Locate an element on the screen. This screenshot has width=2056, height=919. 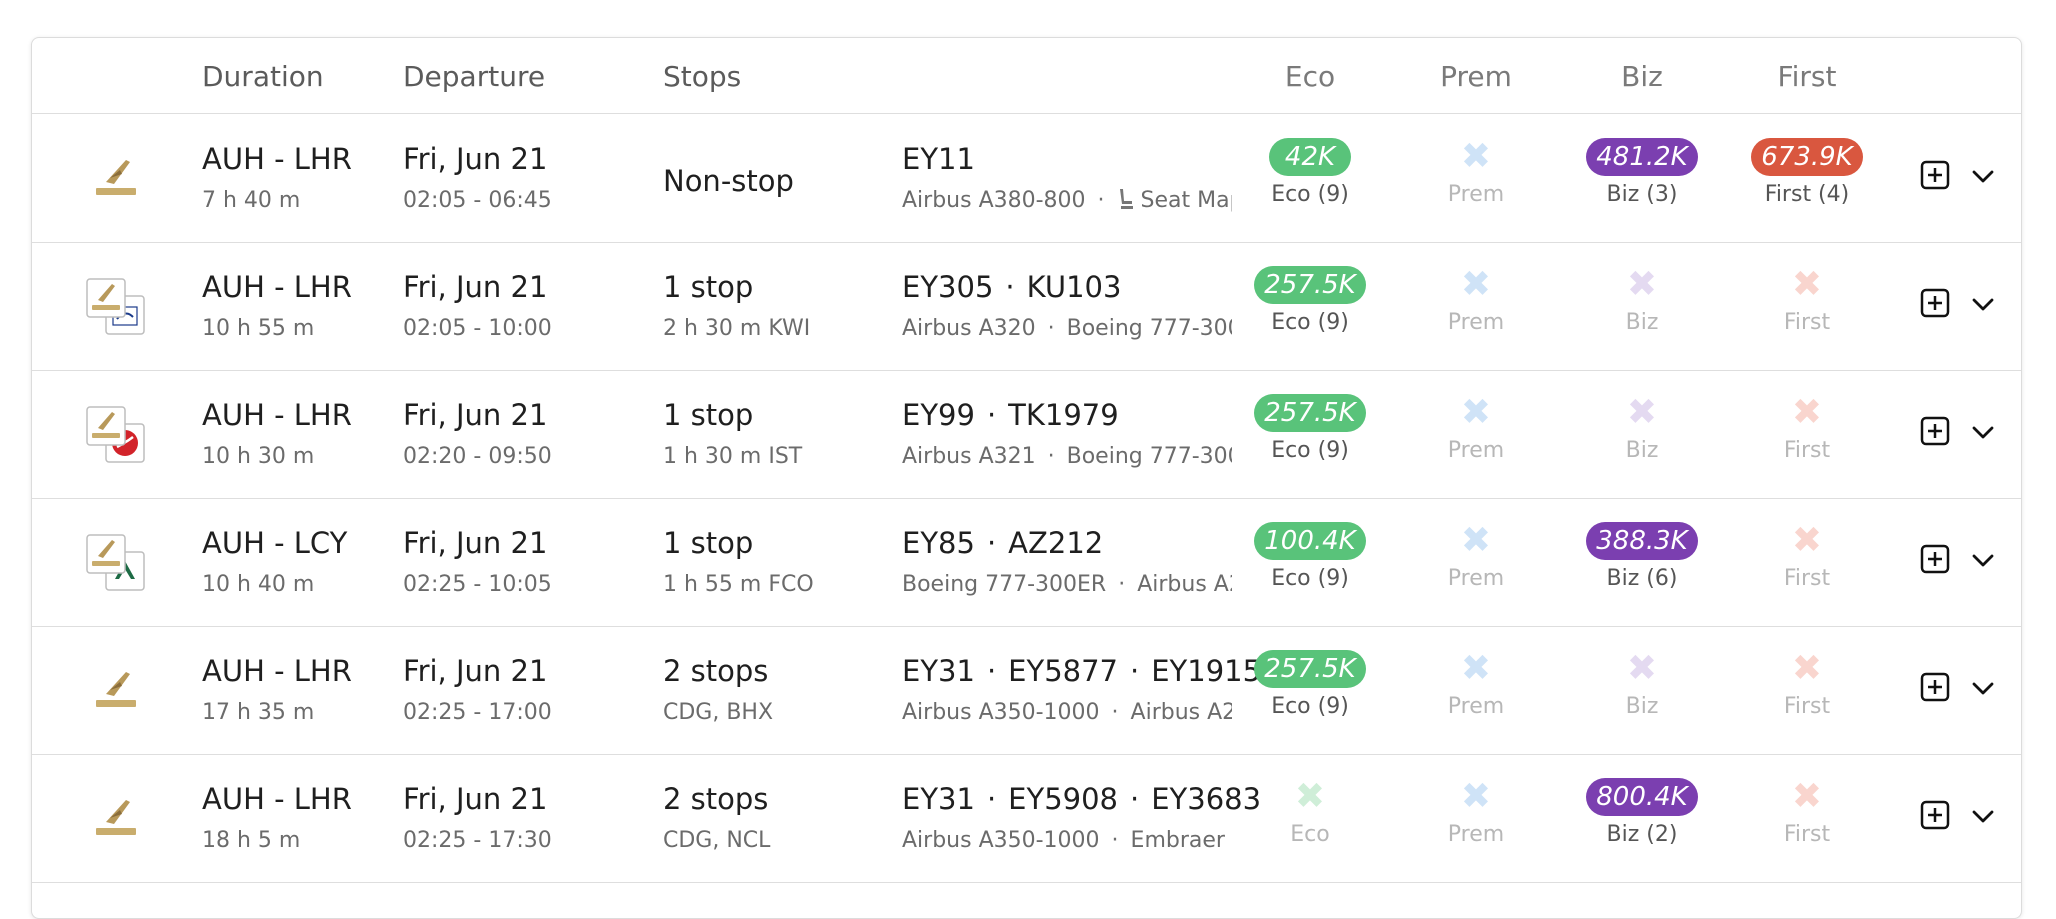
flight-number: EY305 is located at coordinates (948, 287).